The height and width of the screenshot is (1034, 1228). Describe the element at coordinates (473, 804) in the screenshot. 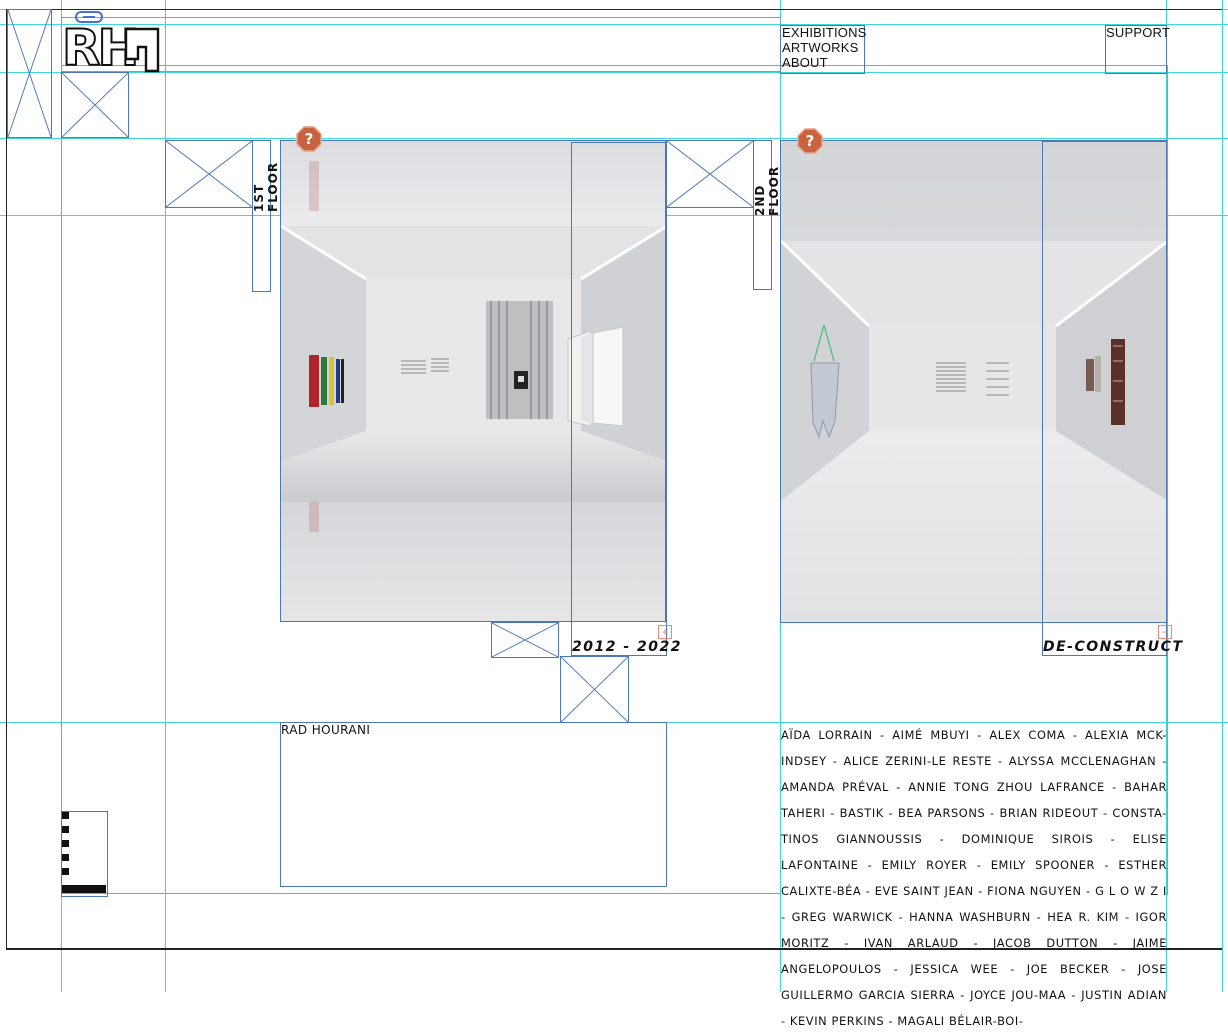

I see `artist-info-box` at that location.